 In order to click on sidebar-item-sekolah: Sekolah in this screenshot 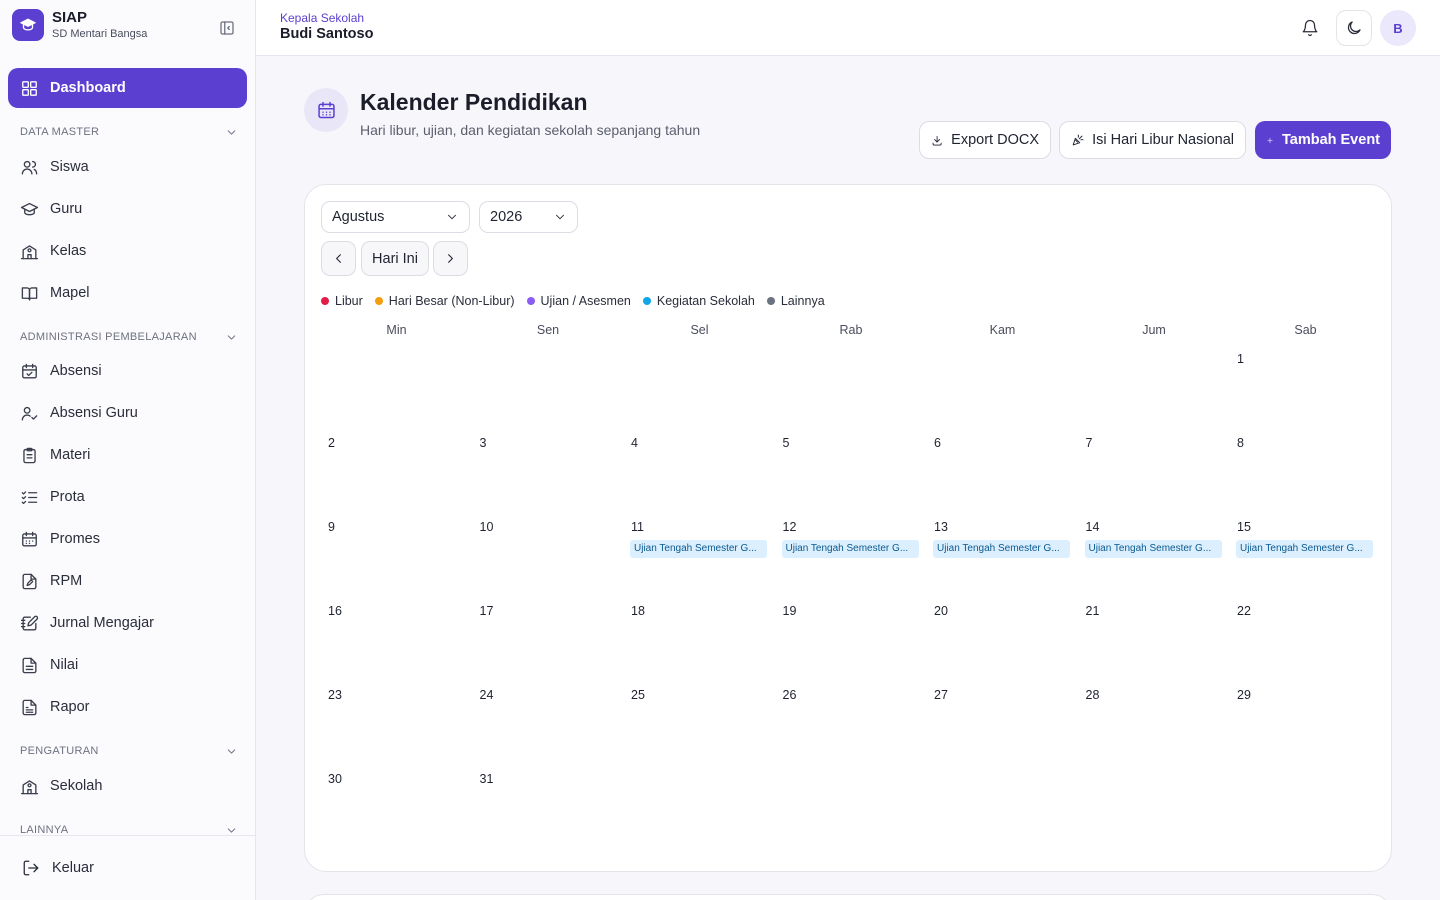, I will do `click(127, 786)`.